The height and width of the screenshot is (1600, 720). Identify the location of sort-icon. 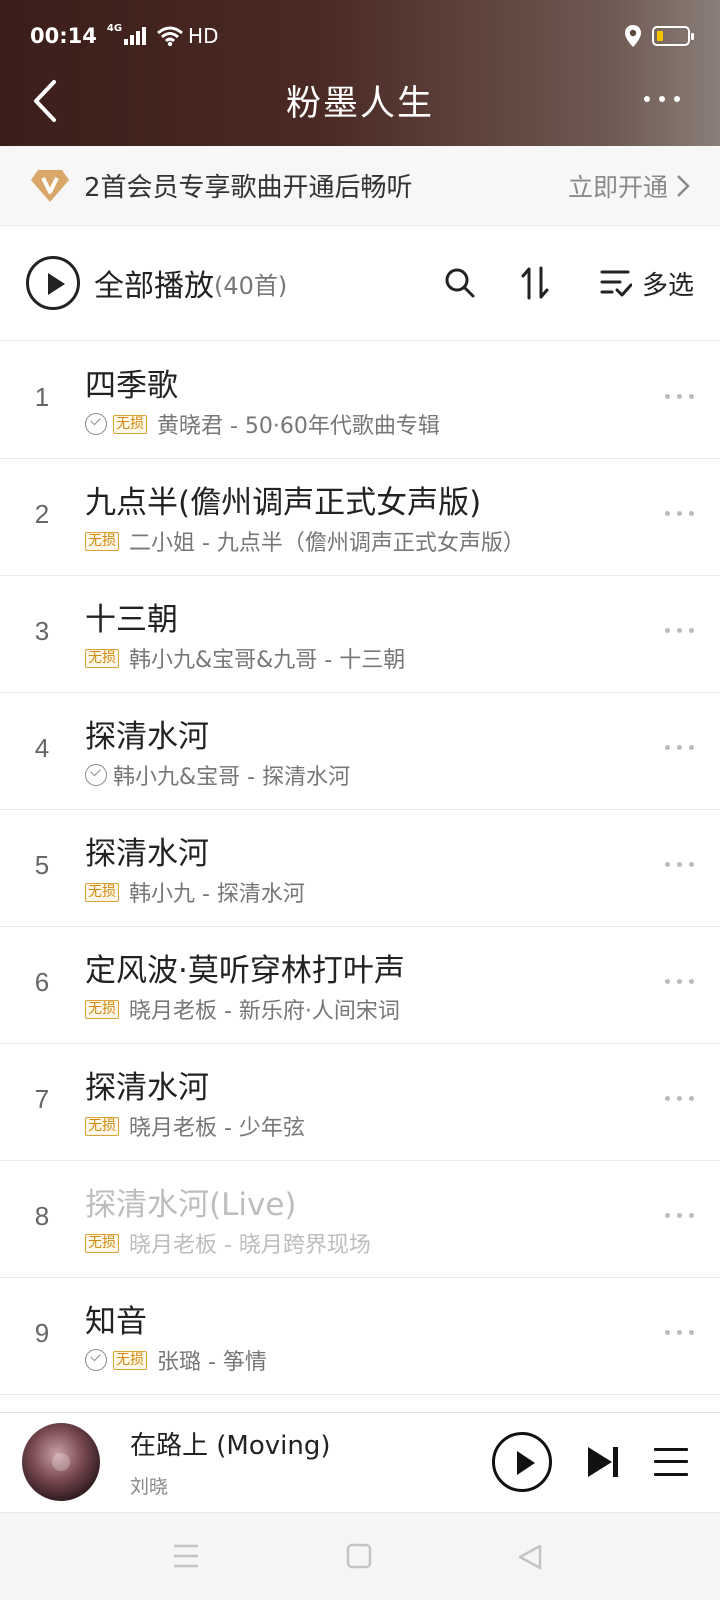
(535, 283).